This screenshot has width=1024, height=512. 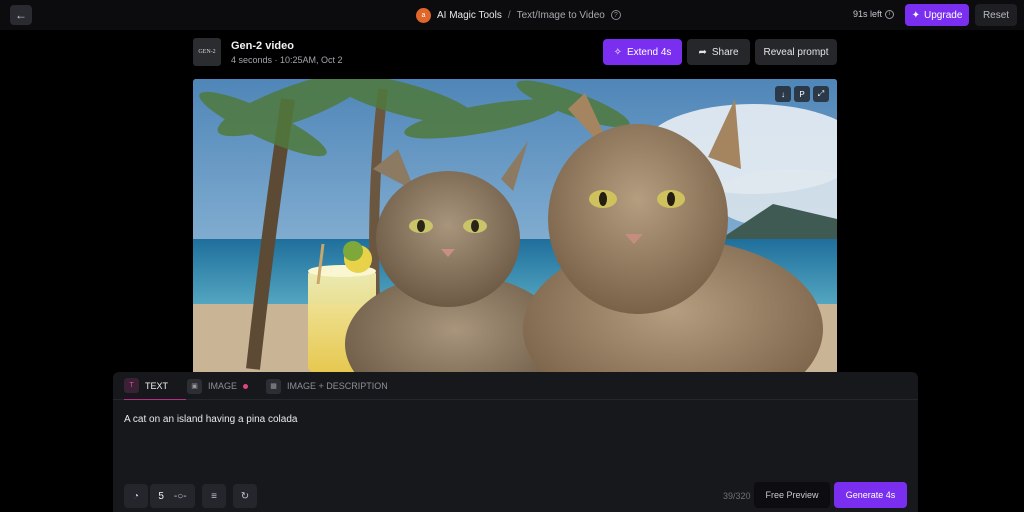 I want to click on image-icon: ▣, so click(x=194, y=386).